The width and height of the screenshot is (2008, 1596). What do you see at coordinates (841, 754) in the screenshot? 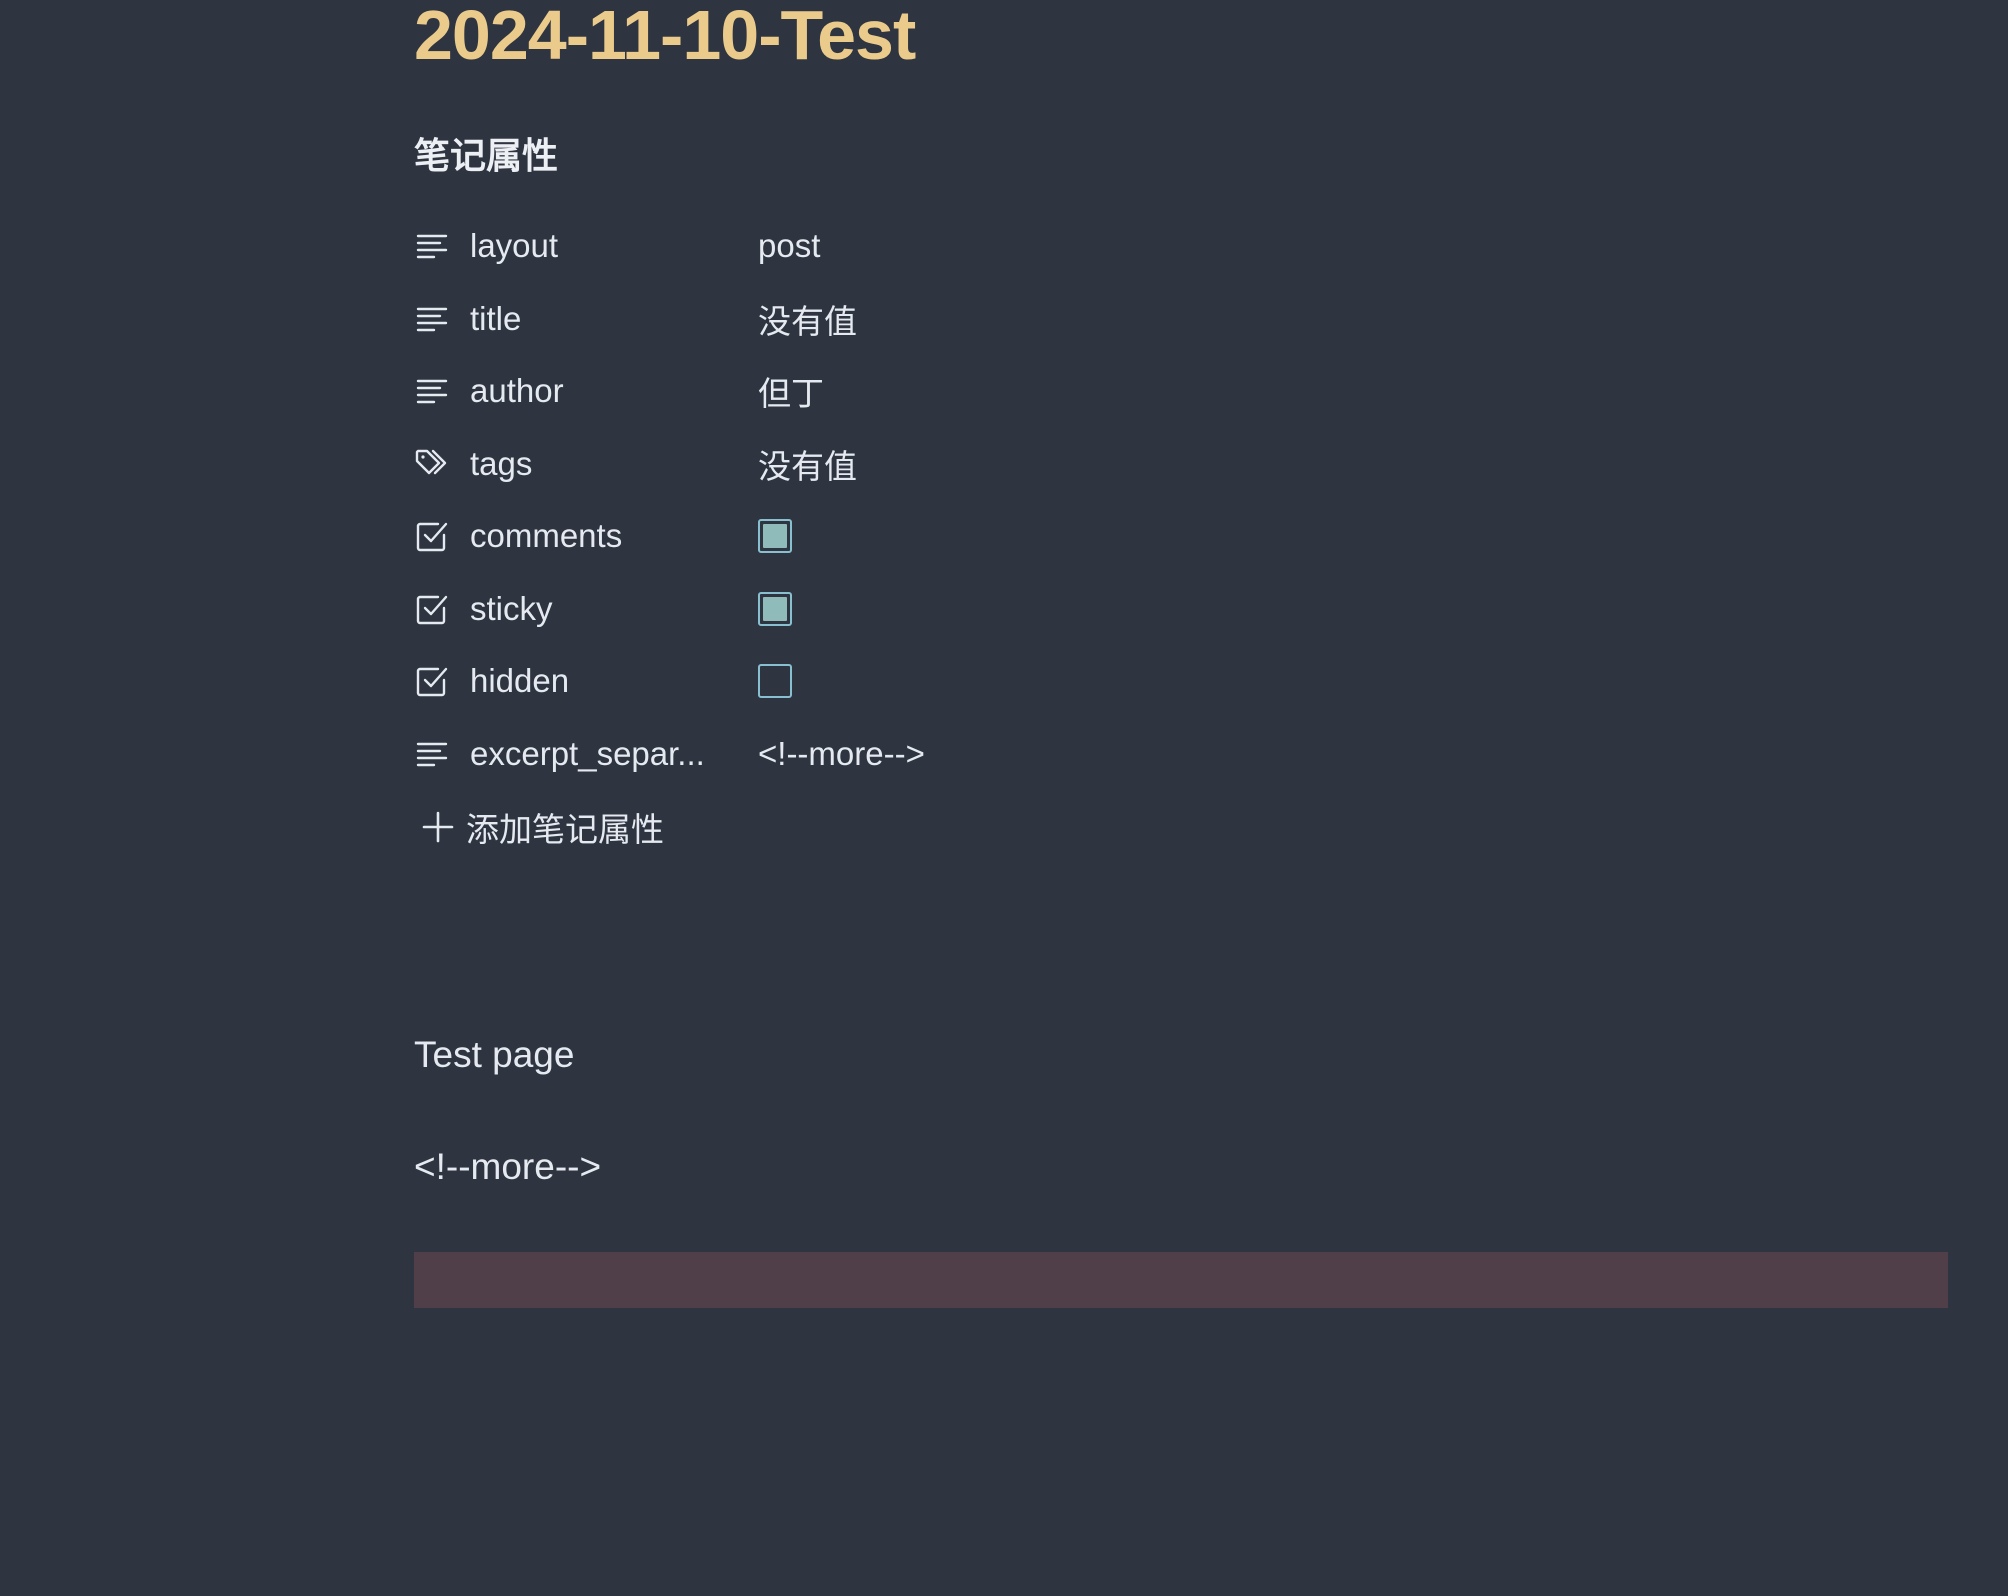
I see `property-value: <!--more-->` at bounding box center [841, 754].